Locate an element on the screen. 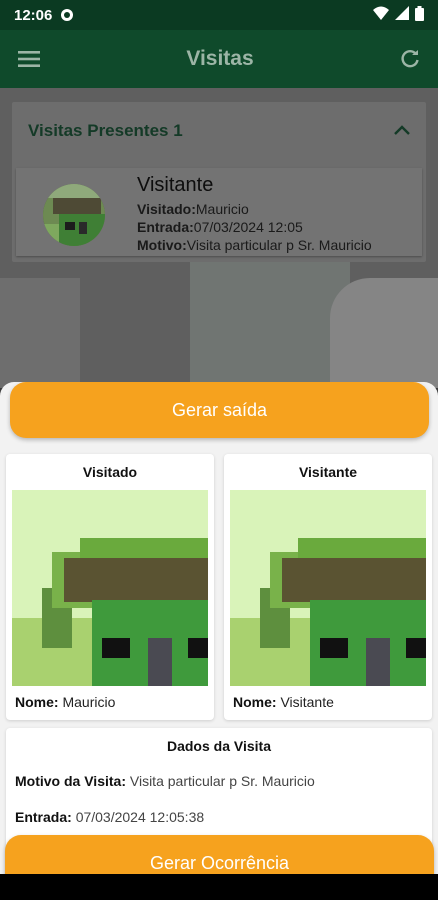  visitor-photo is located at coordinates (328, 588).